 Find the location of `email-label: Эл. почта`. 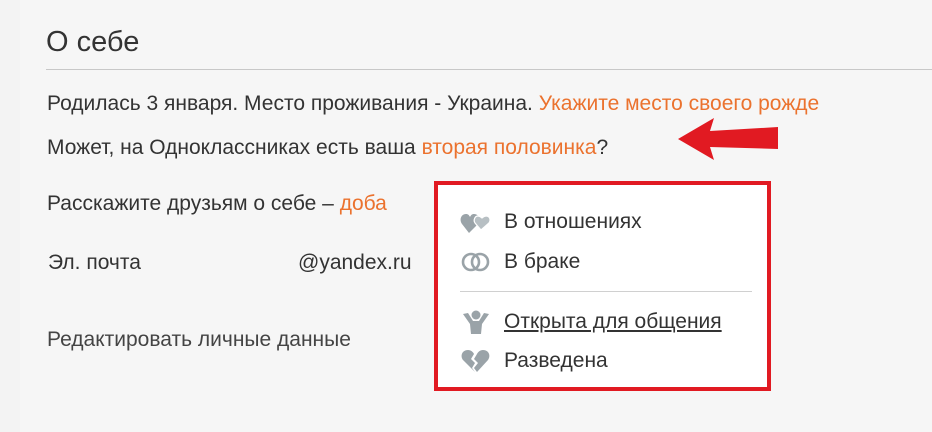

email-label: Эл. почта is located at coordinates (94, 262).